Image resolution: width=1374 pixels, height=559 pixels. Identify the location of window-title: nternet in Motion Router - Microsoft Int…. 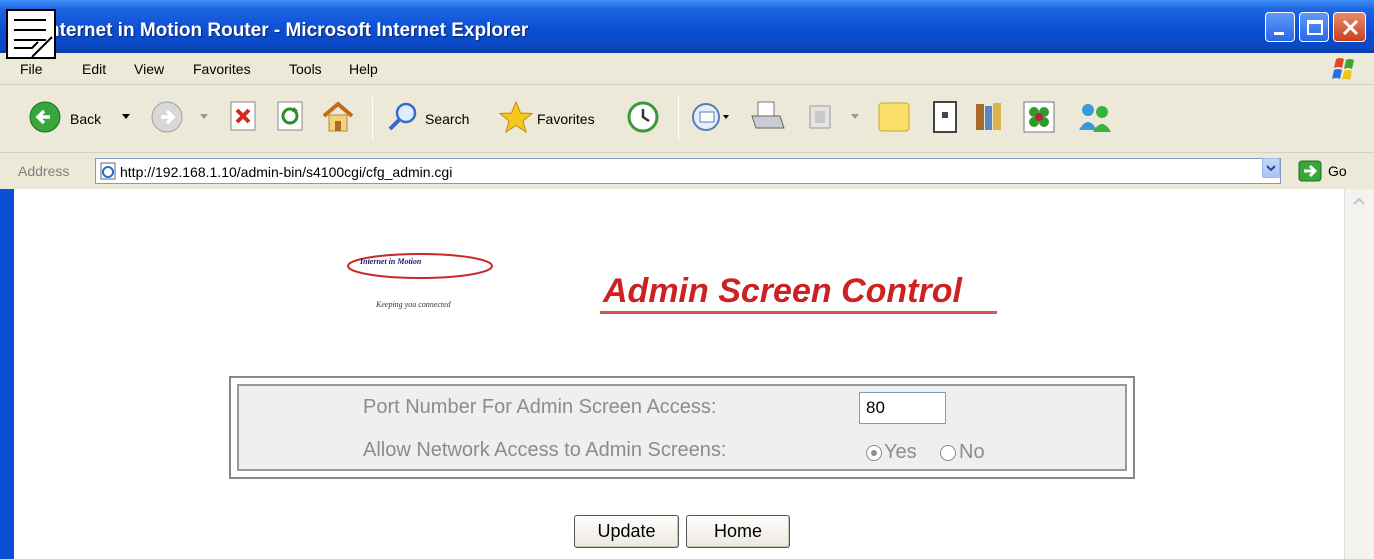
(288, 30).